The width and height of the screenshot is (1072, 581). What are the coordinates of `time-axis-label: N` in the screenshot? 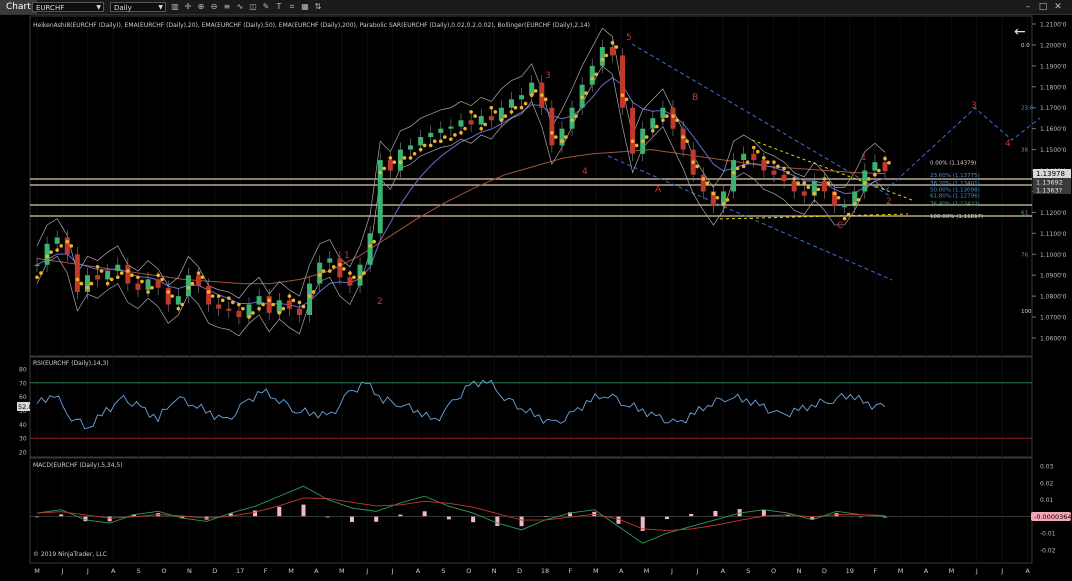 It's located at (189, 571).